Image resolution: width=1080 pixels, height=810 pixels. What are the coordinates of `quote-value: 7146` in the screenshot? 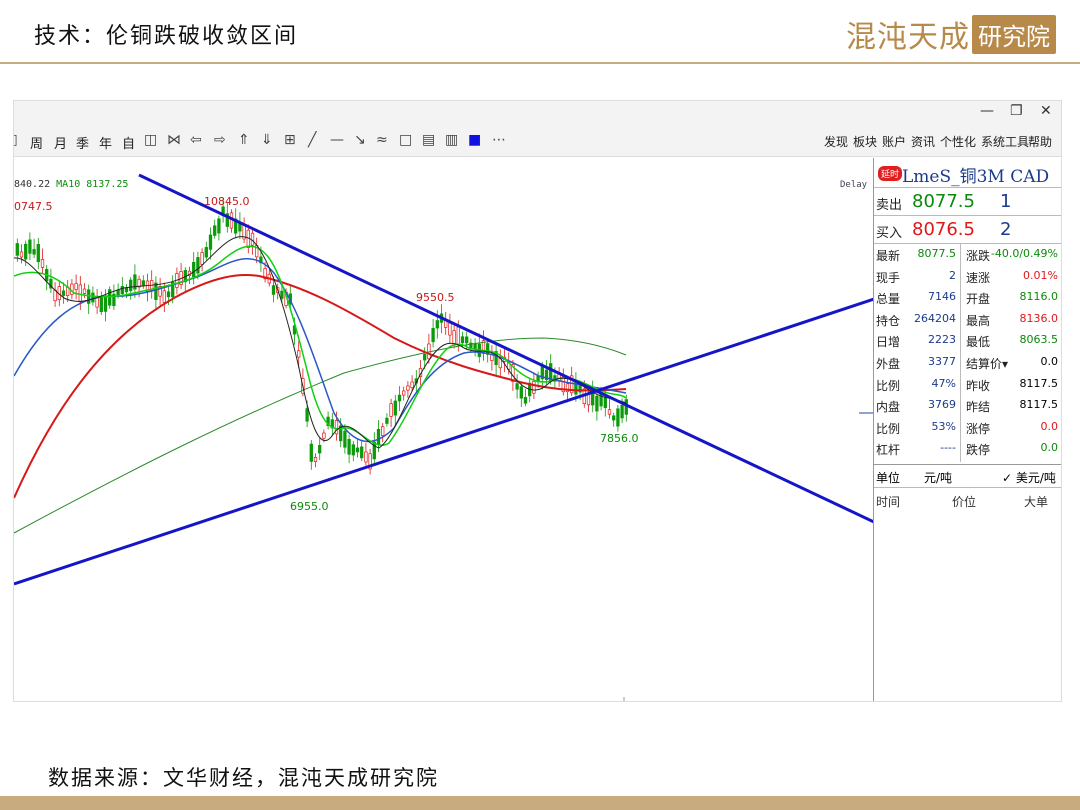 It's located at (942, 297).